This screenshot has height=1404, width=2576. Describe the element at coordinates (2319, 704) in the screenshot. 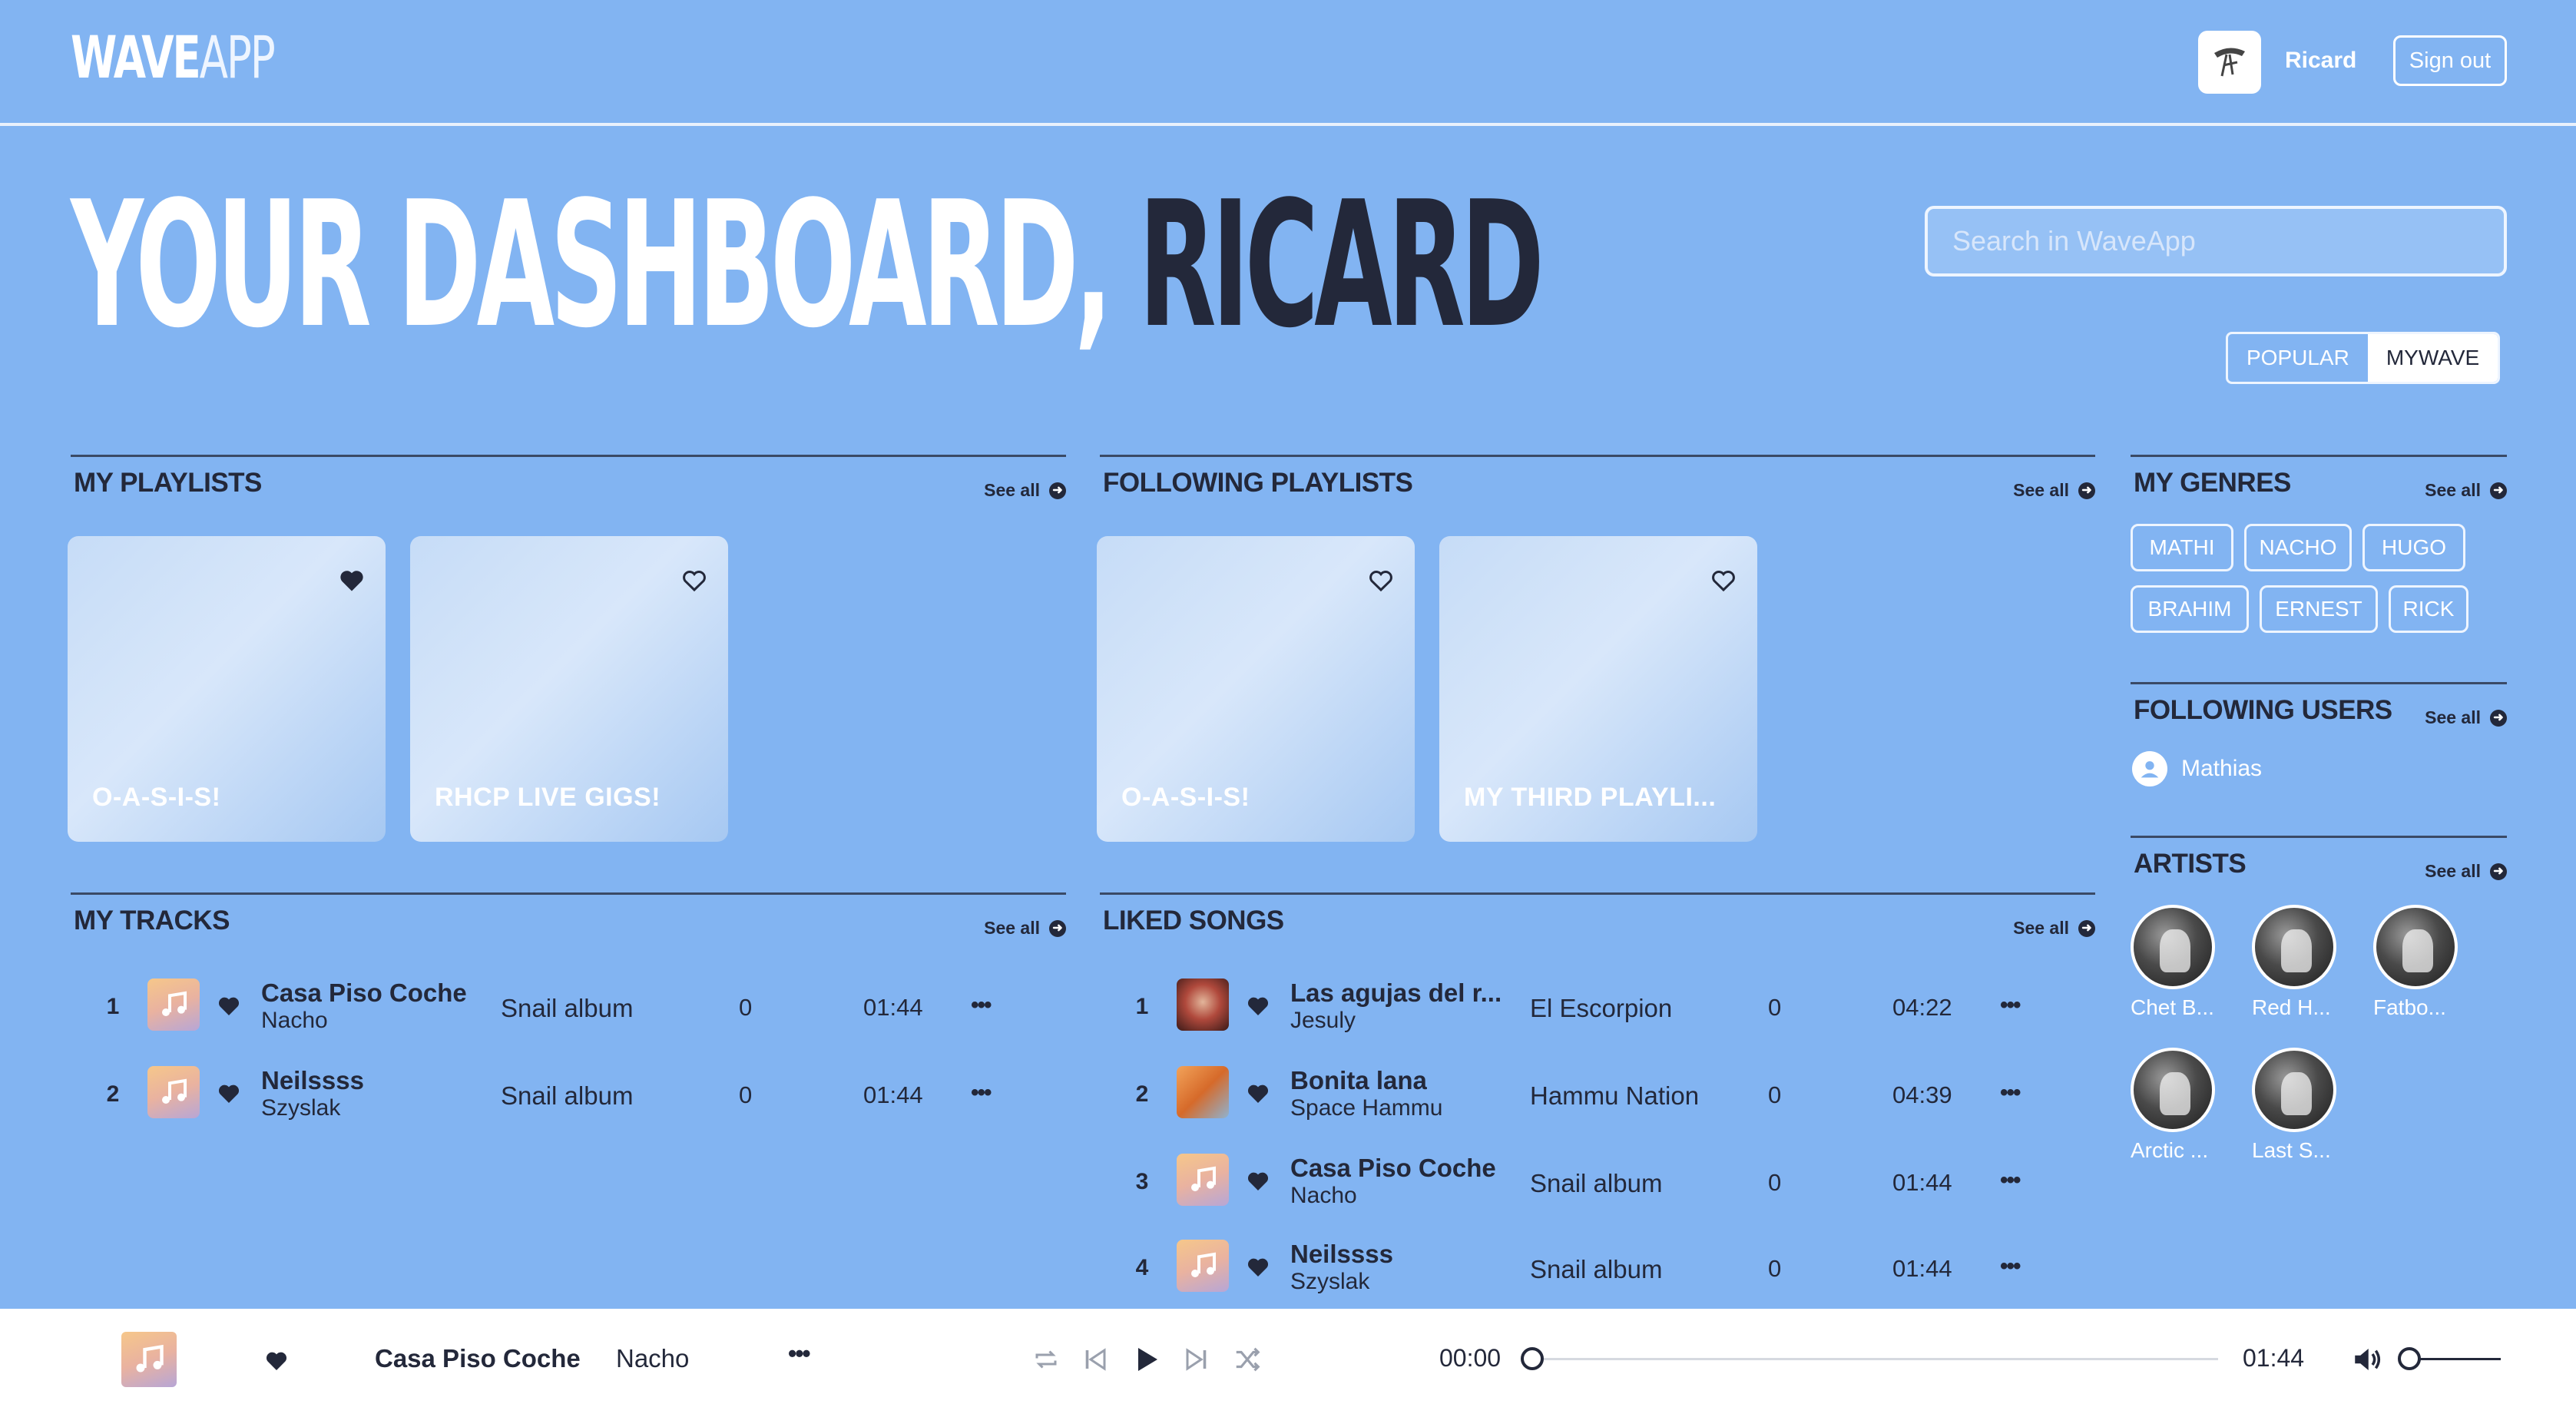

I see `following-users-section: FOLLOWING USERS See all ➜` at that location.